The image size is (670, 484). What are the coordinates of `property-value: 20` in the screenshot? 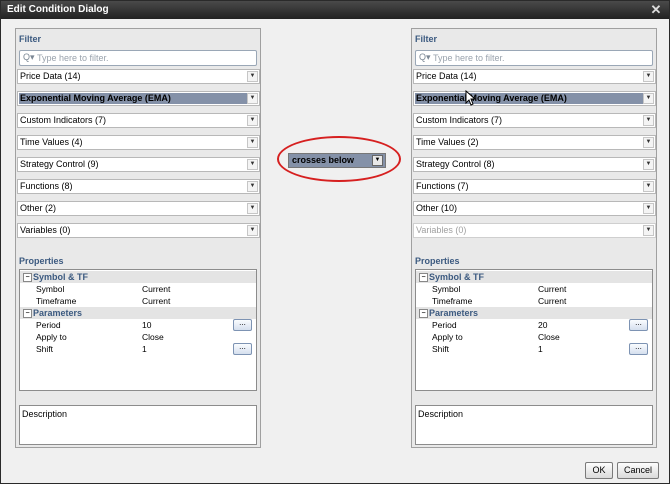 It's located at (542, 325).